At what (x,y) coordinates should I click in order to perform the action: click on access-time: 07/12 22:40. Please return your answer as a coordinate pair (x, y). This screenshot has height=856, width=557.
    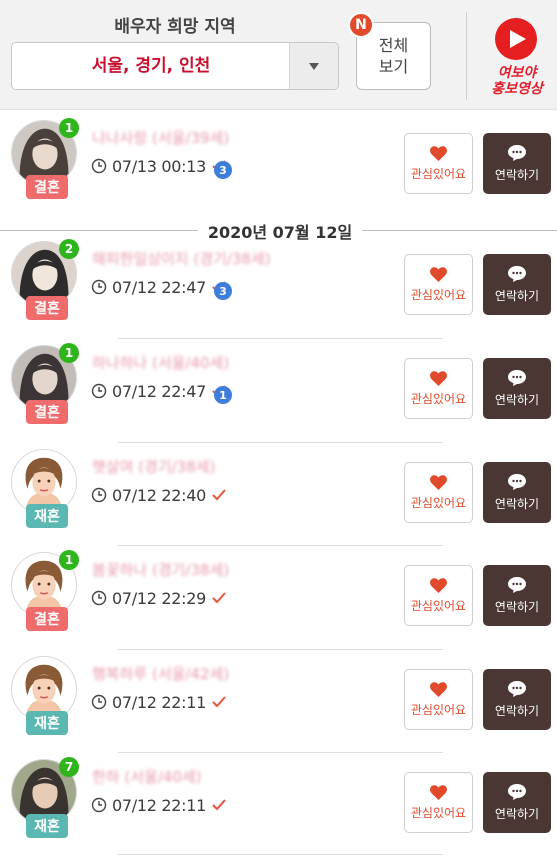
    Looking at the image, I should click on (159, 495).